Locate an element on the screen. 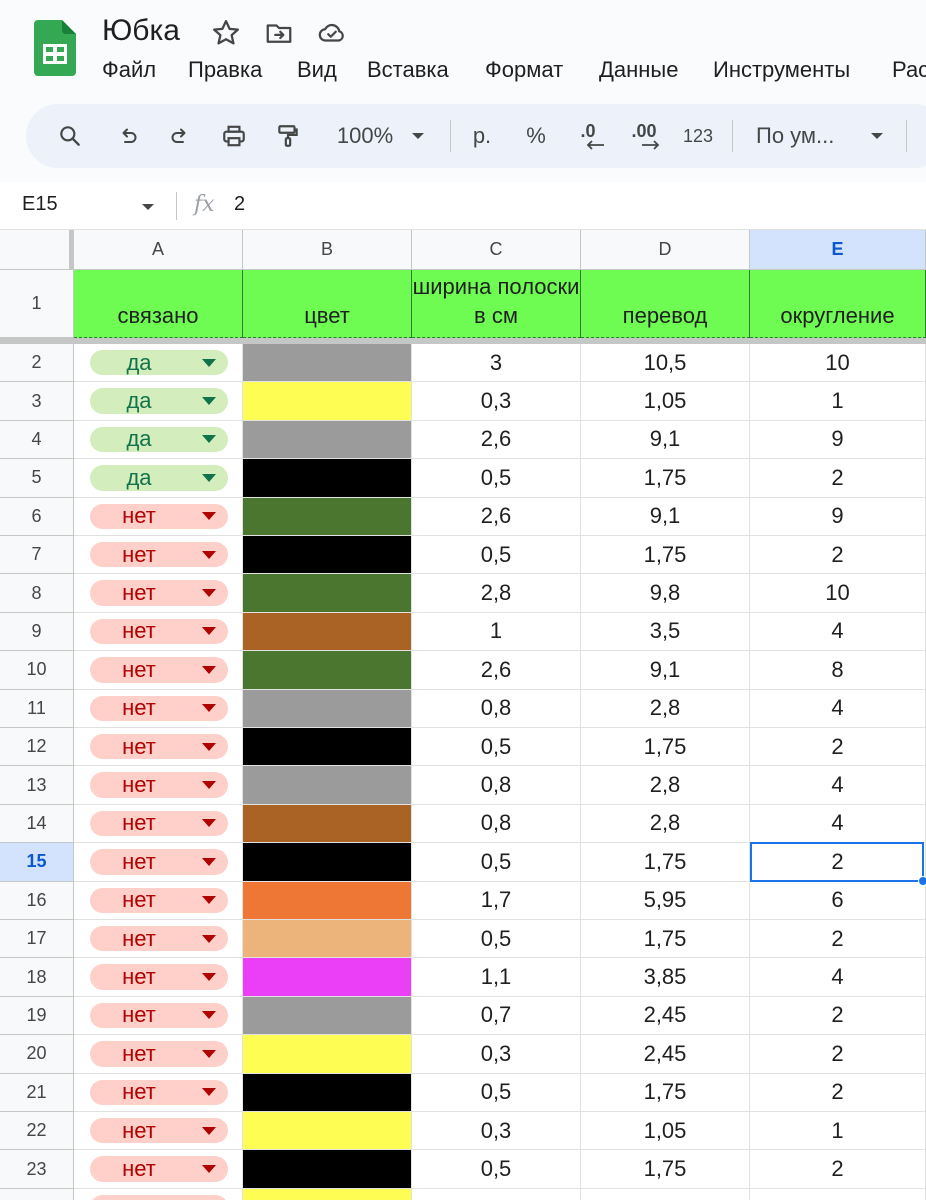 This screenshot has width=926, height=1200. row-header: 21 is located at coordinates (37, 1092).